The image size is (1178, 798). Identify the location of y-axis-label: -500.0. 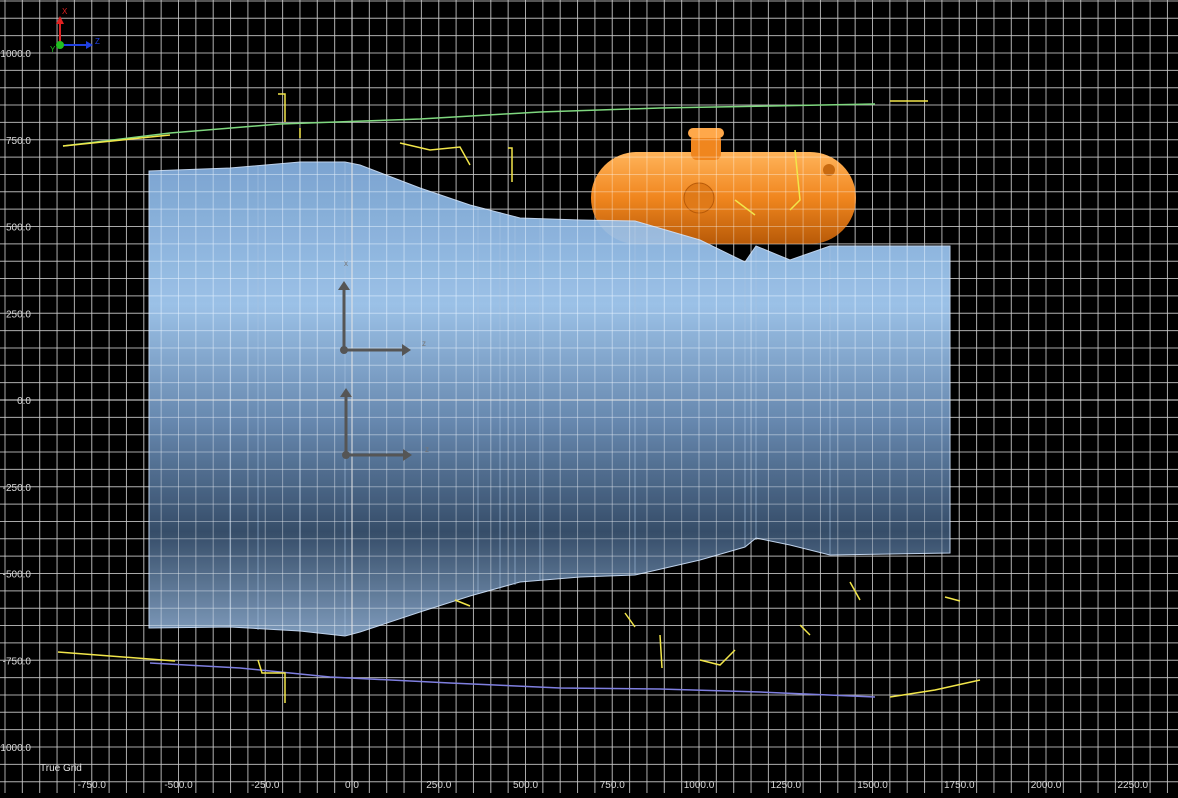
(17, 575).